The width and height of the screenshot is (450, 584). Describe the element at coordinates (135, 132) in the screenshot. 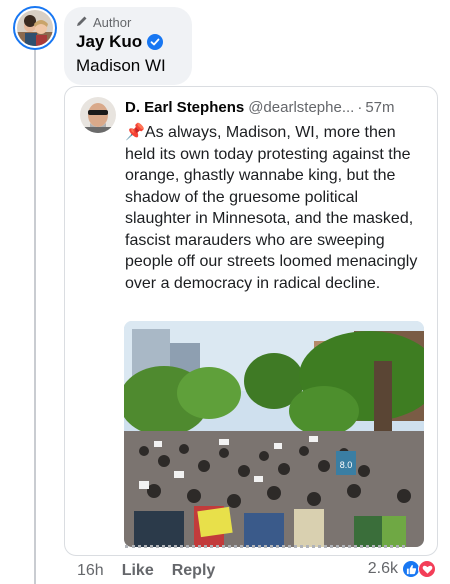

I see `pushpin-icon: 📌` at that location.